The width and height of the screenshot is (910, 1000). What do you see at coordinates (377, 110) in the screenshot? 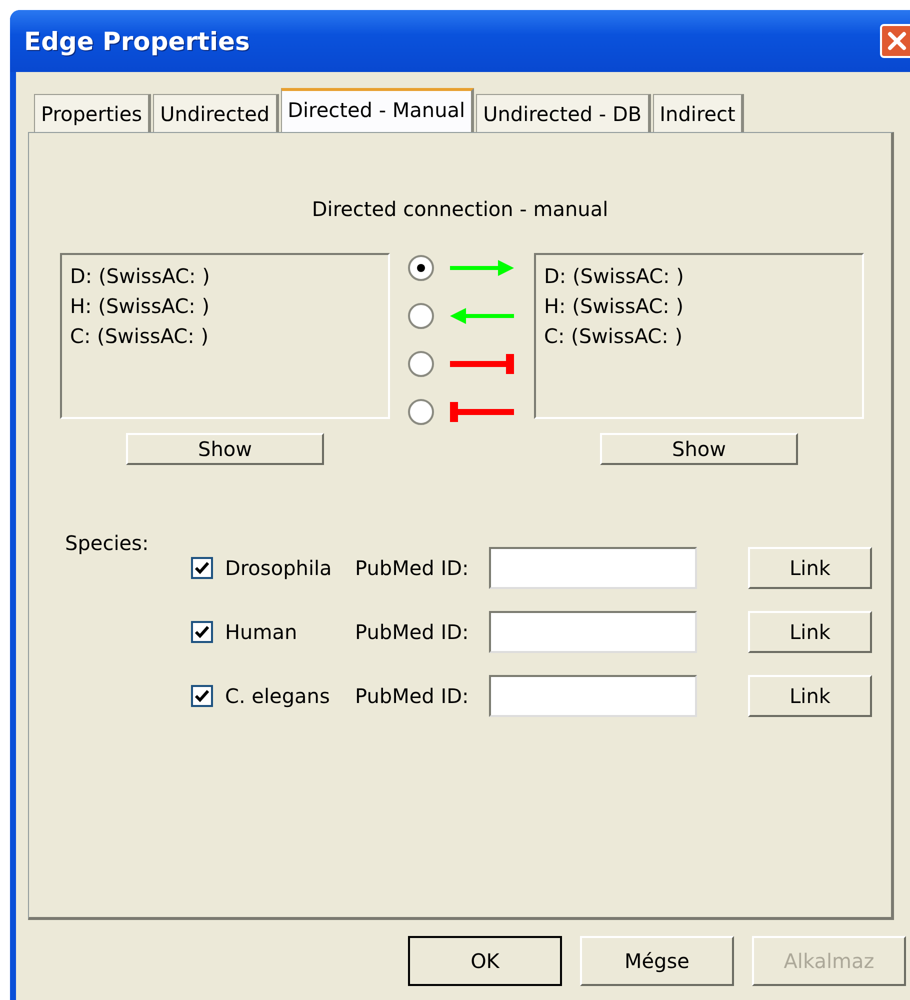
I see `tab: Directed - Manual` at bounding box center [377, 110].